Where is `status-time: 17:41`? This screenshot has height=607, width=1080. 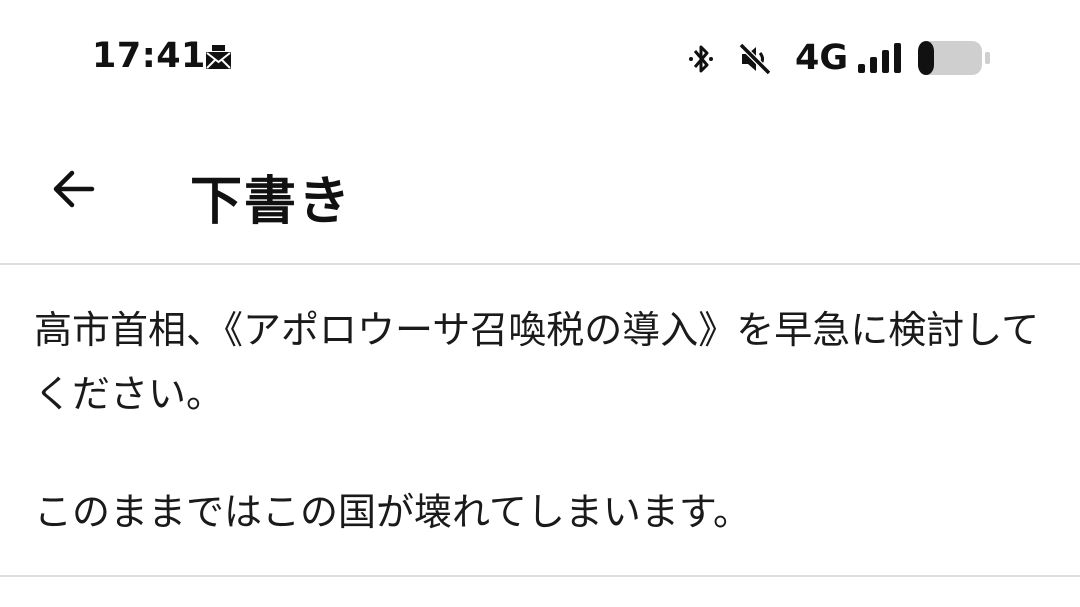
status-time: 17:41 is located at coordinates (149, 56).